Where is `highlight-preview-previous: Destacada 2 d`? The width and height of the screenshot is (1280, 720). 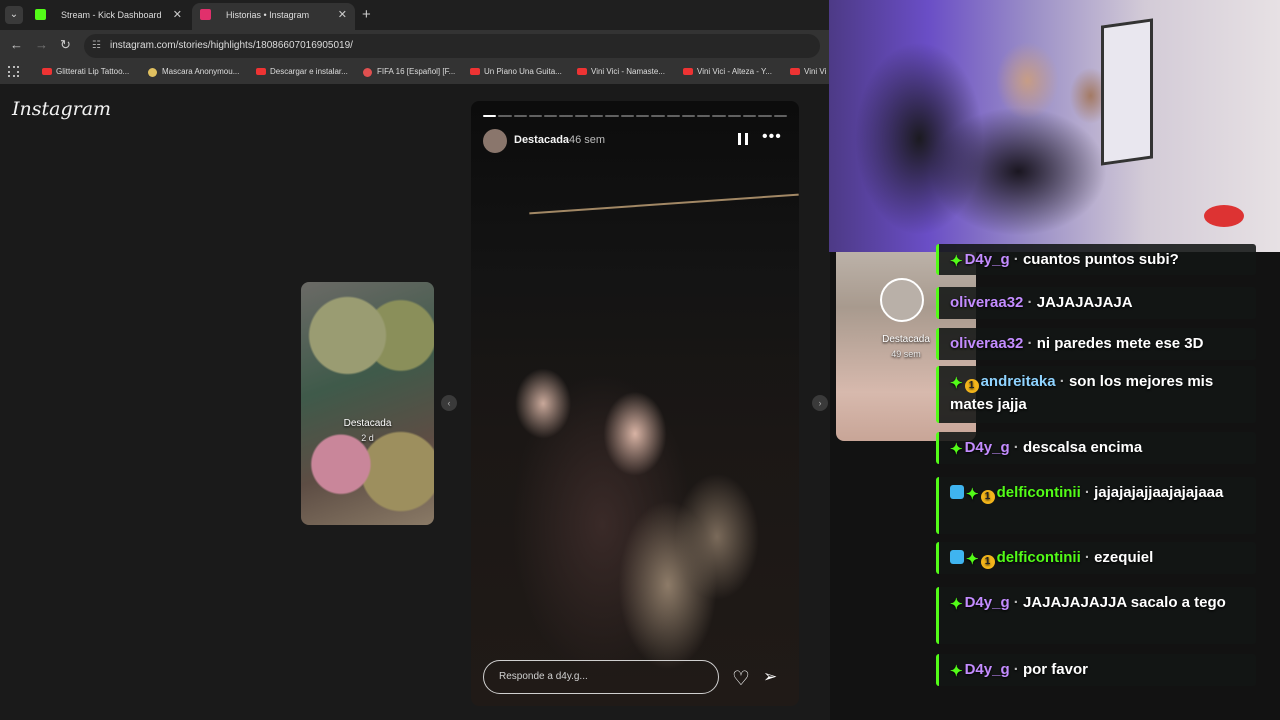 highlight-preview-previous: Destacada 2 d is located at coordinates (367, 403).